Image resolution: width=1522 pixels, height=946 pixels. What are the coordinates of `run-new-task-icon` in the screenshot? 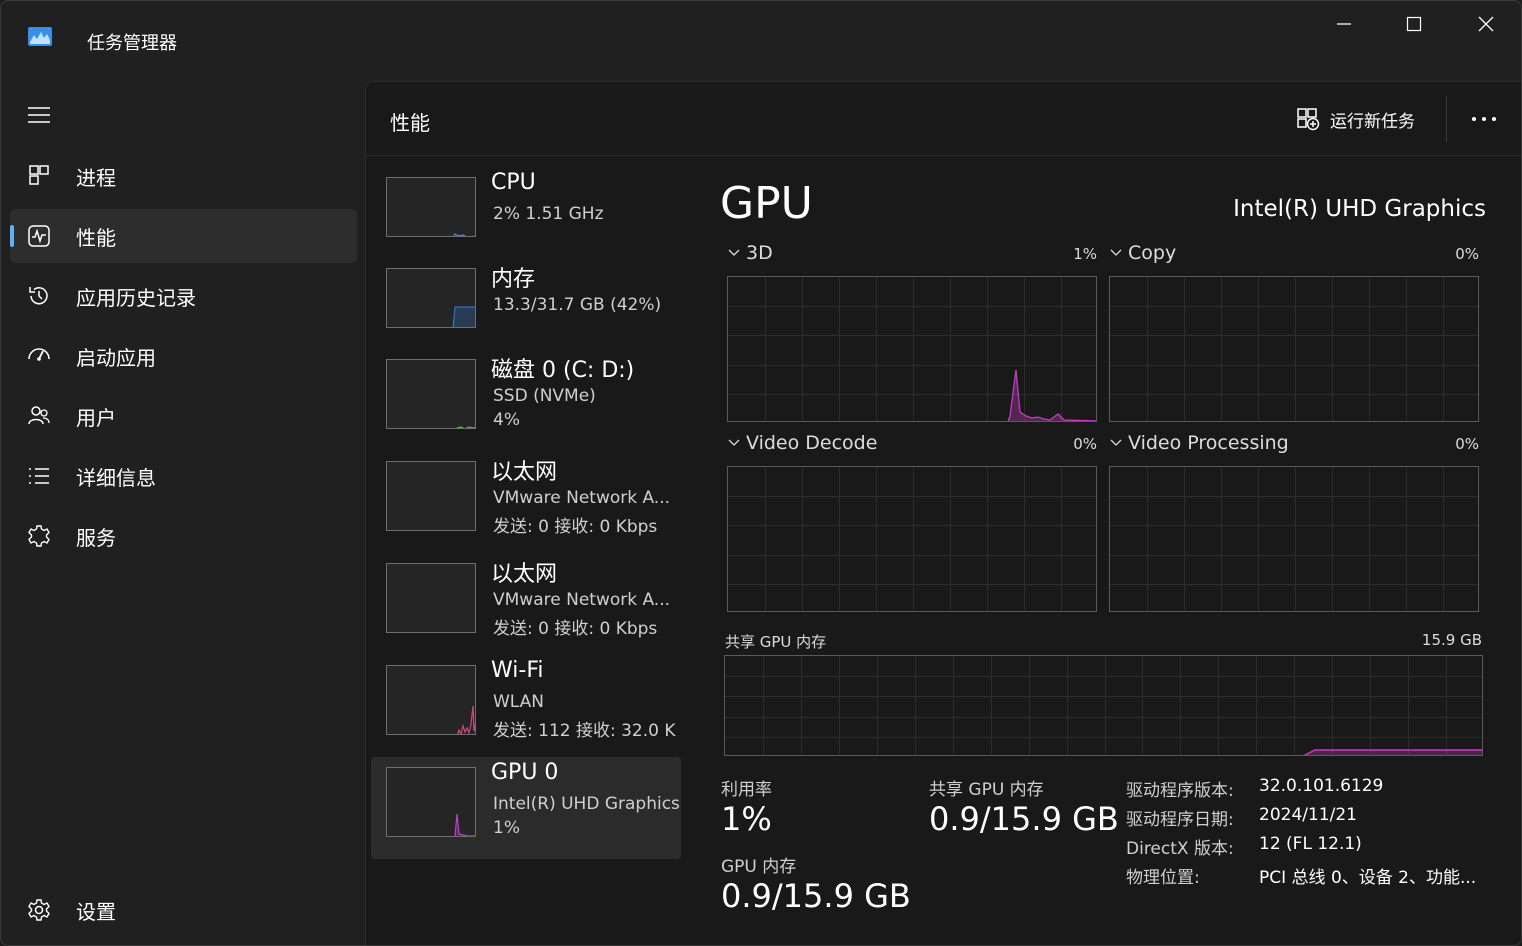 It's located at (1308, 119).